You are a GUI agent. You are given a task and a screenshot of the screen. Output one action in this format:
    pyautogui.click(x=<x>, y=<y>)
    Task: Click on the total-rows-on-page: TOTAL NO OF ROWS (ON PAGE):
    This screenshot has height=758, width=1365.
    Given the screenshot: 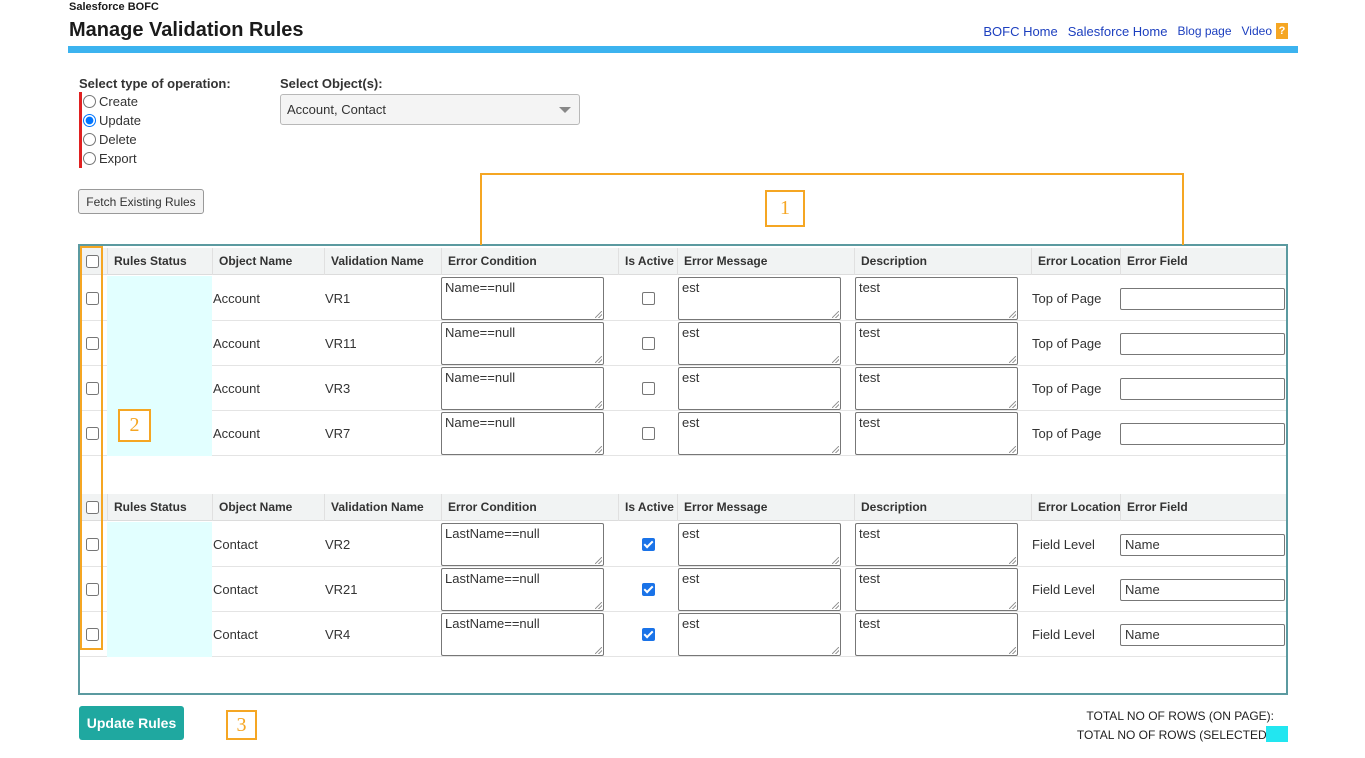 What is the action you would take?
    pyautogui.click(x=1180, y=716)
    